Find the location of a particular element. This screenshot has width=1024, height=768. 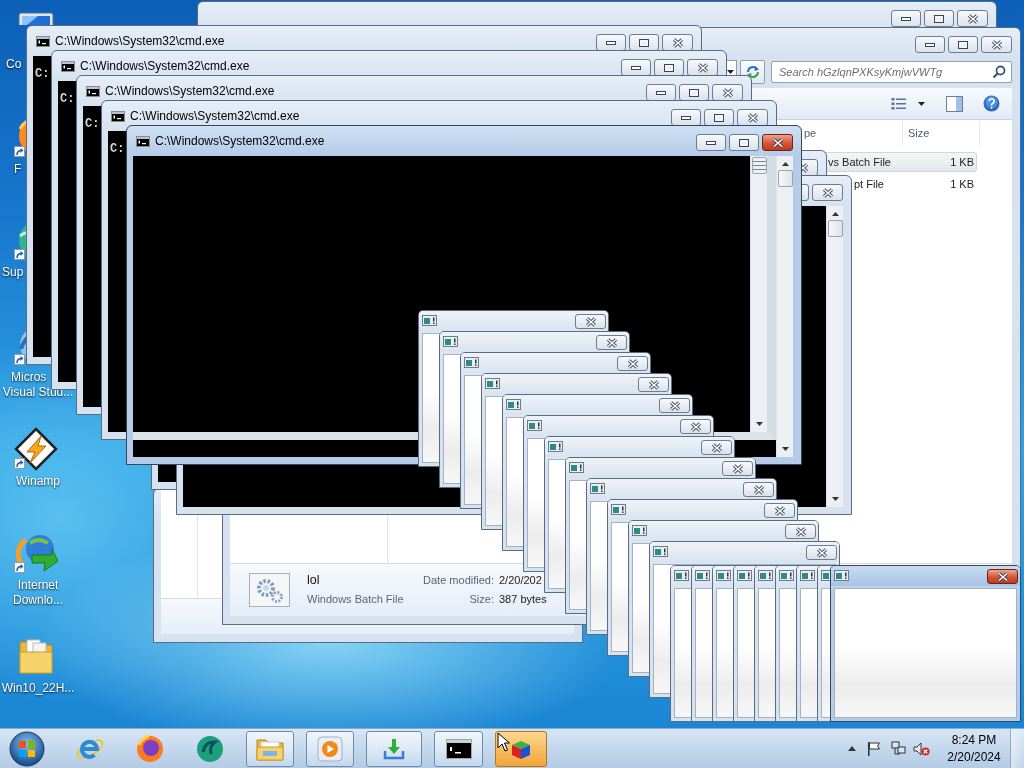

lightning-bolt-icon is located at coordinates (36, 449).